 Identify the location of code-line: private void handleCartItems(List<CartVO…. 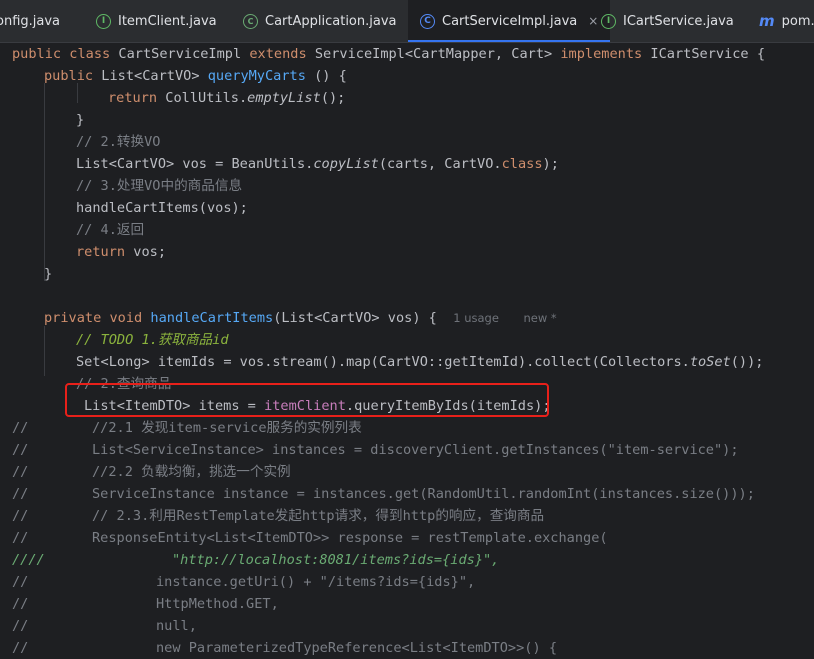
(300, 318).